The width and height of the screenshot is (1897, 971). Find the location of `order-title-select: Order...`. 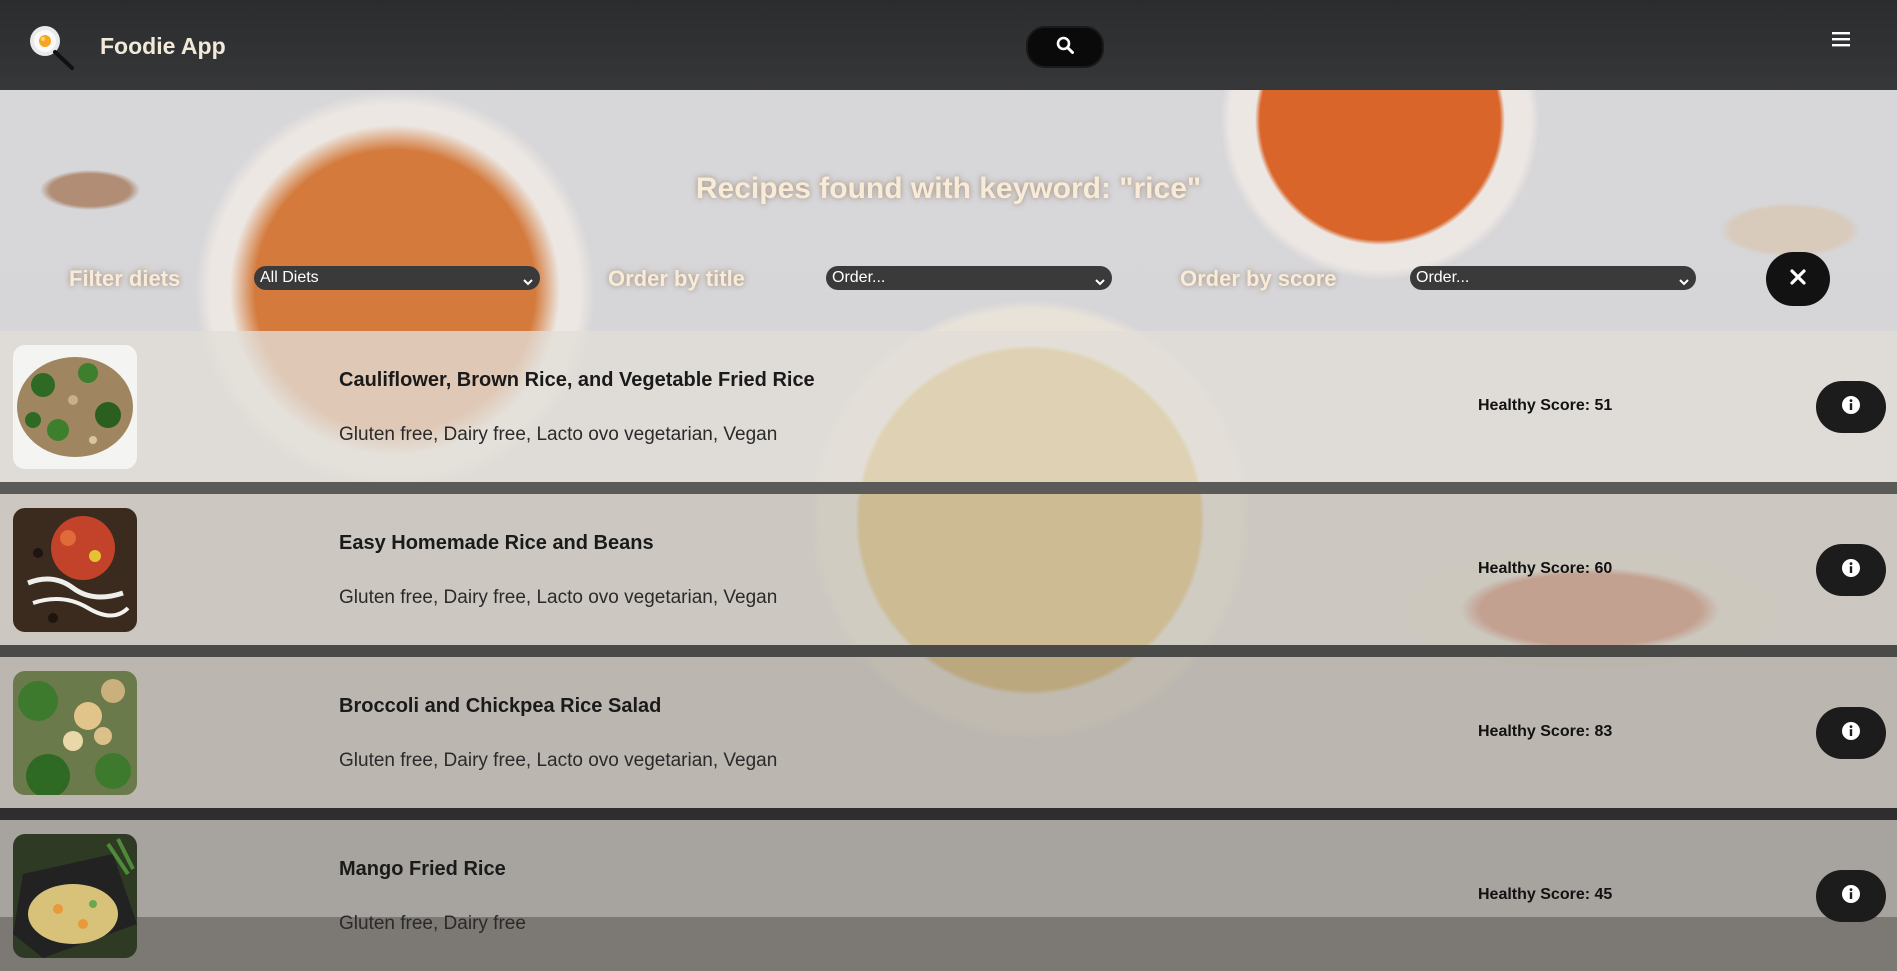

order-title-select: Order... is located at coordinates (969, 278).